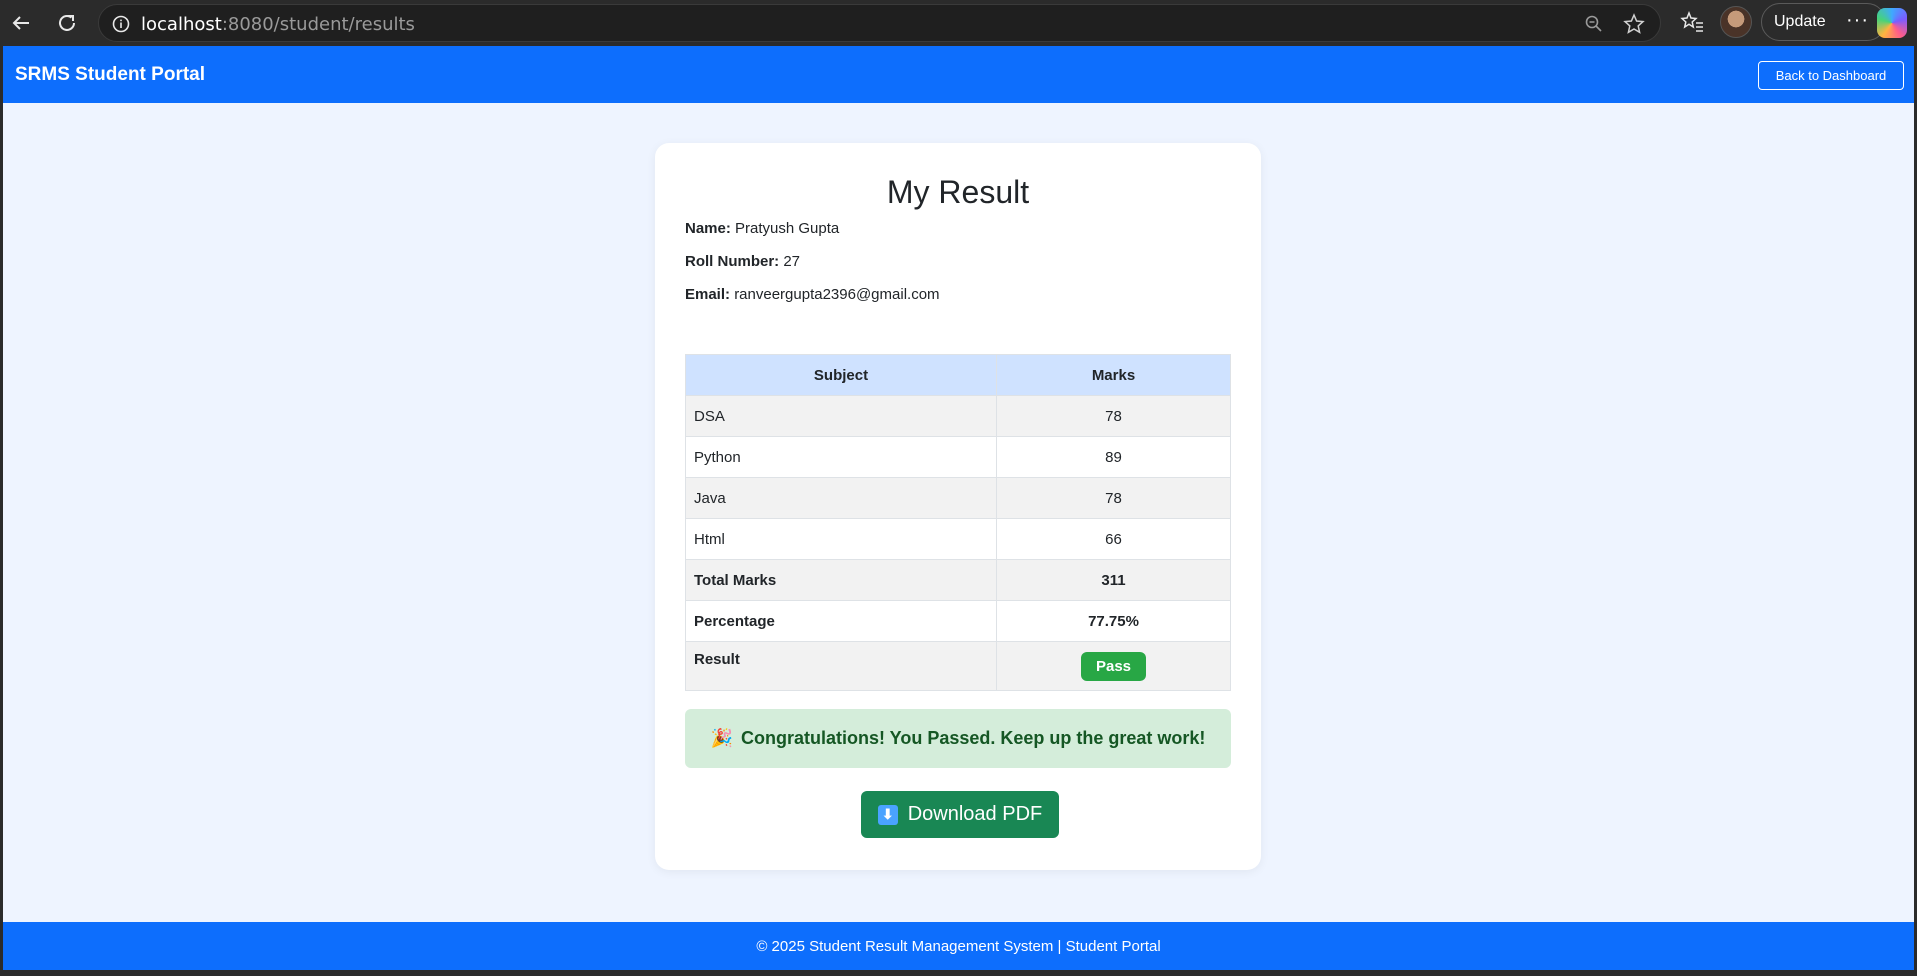 Image resolution: width=1917 pixels, height=976 pixels. I want to click on subject-cell: DSA, so click(841, 416).